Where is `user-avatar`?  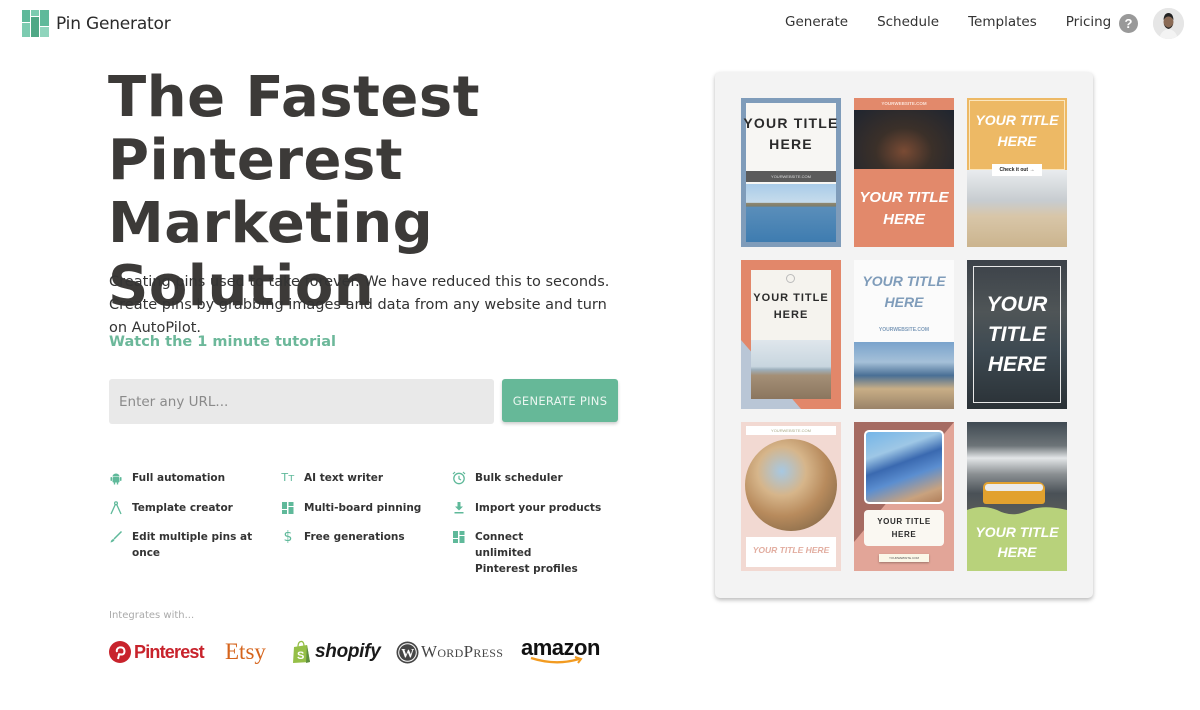 user-avatar is located at coordinates (1168, 23).